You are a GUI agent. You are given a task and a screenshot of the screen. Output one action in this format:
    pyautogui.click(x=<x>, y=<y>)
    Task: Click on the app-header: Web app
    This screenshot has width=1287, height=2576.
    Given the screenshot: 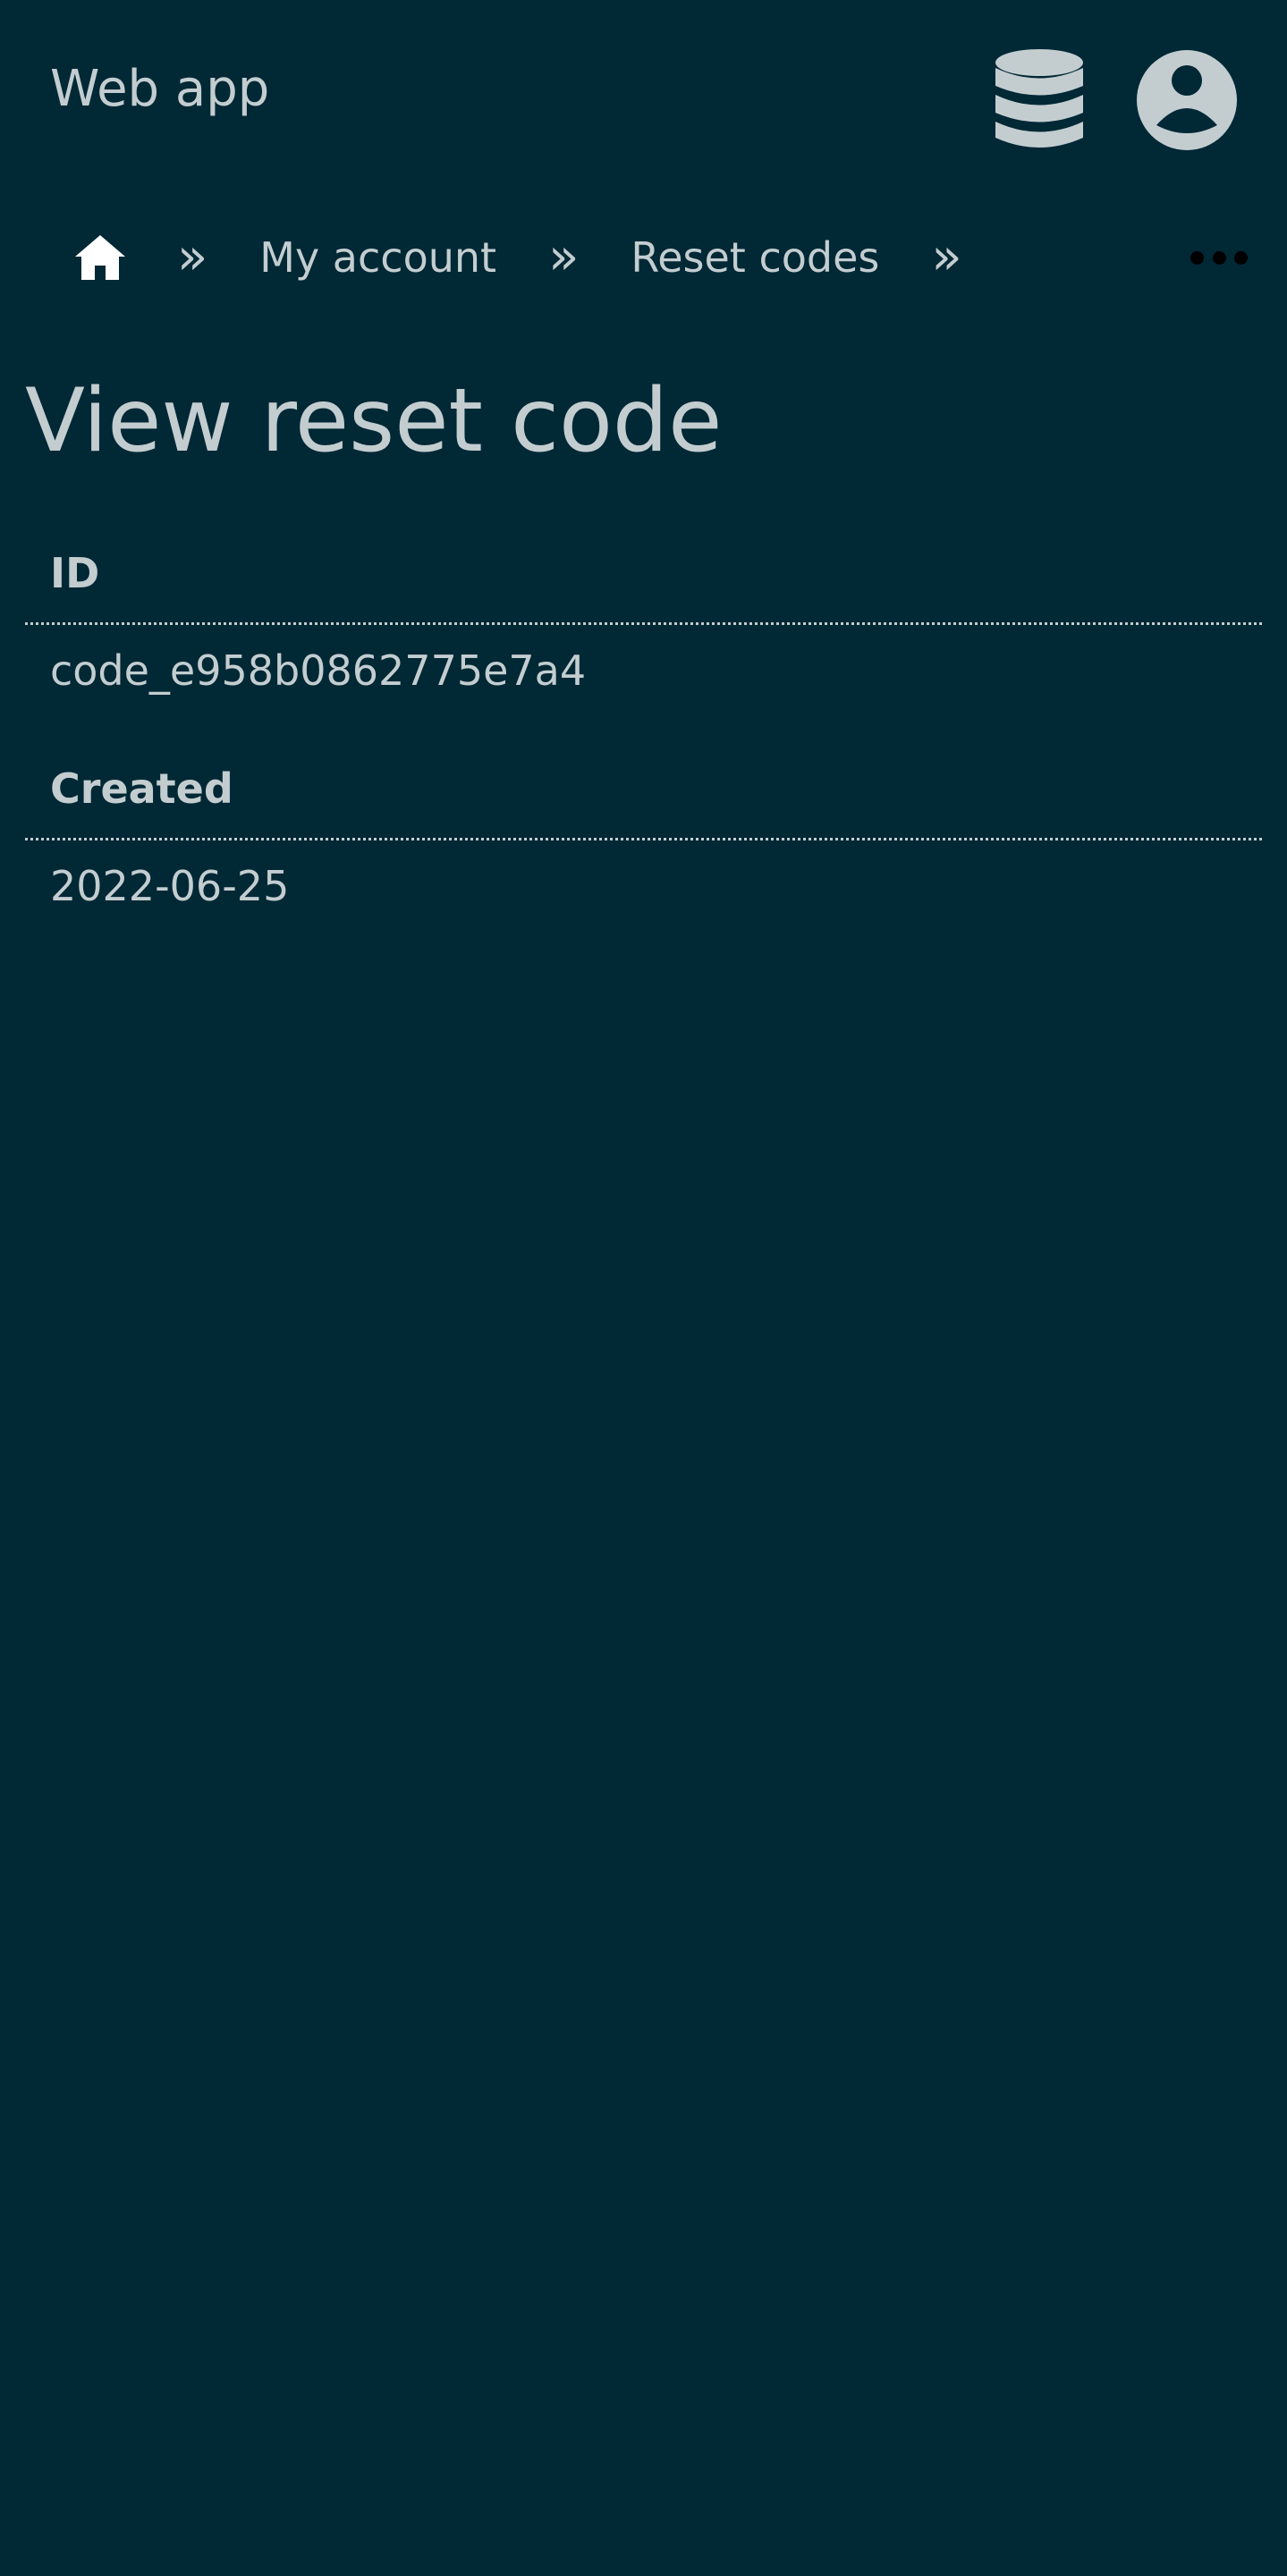 What is the action you would take?
    pyautogui.click(x=643, y=98)
    